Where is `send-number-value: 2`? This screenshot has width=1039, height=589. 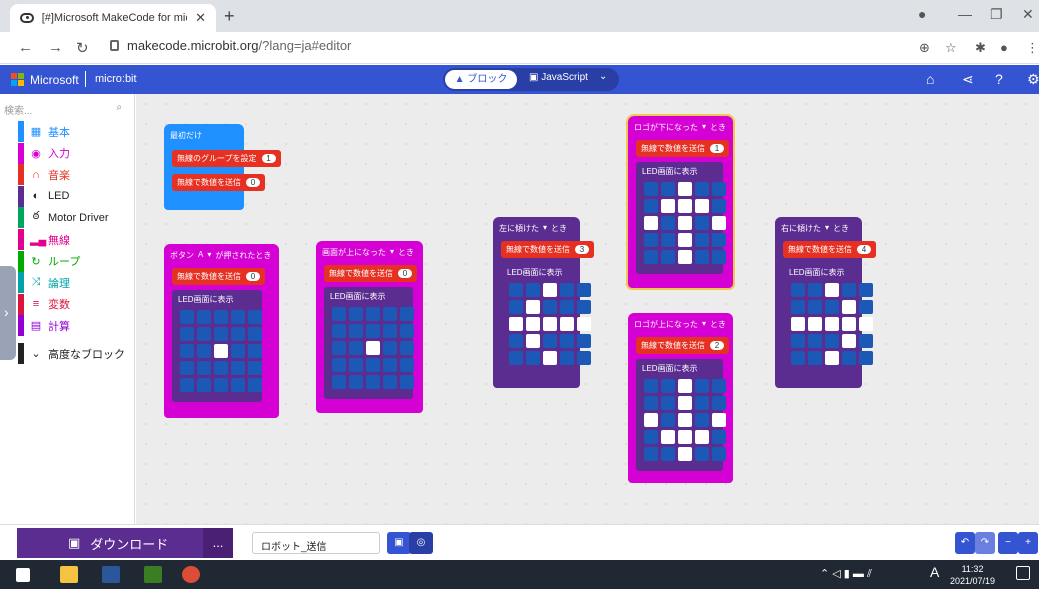
send-number-value: 2 is located at coordinates (717, 345).